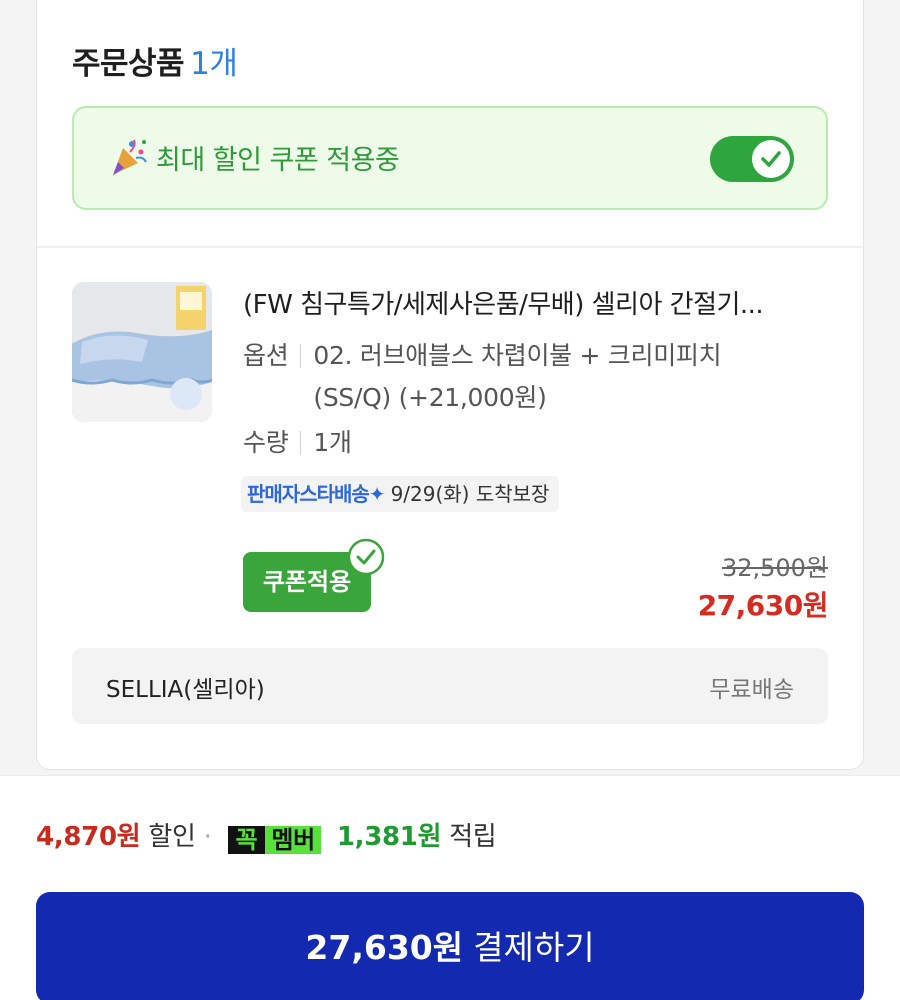  What do you see at coordinates (293, 840) in the screenshot?
I see `member-badge-label: 멤버` at bounding box center [293, 840].